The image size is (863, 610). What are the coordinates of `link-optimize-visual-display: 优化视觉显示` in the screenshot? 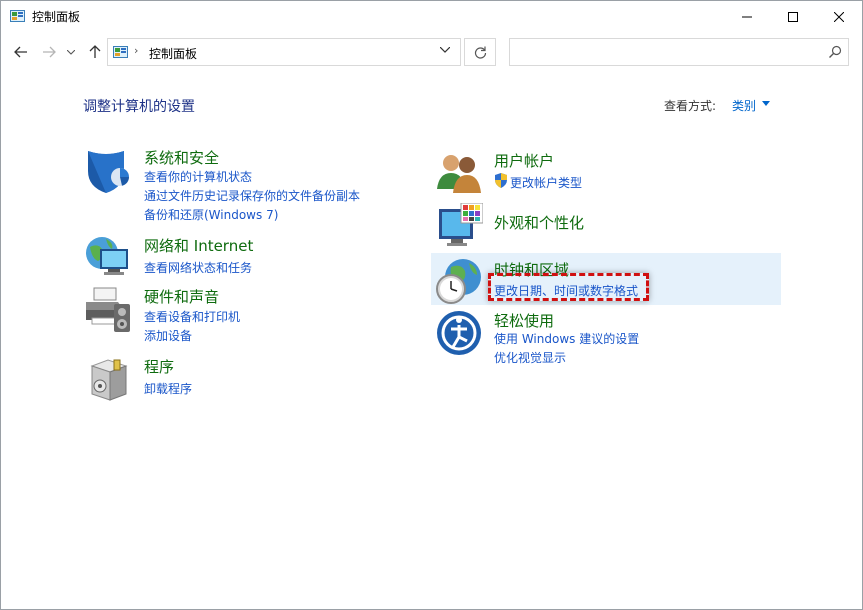 It's located at (530, 357).